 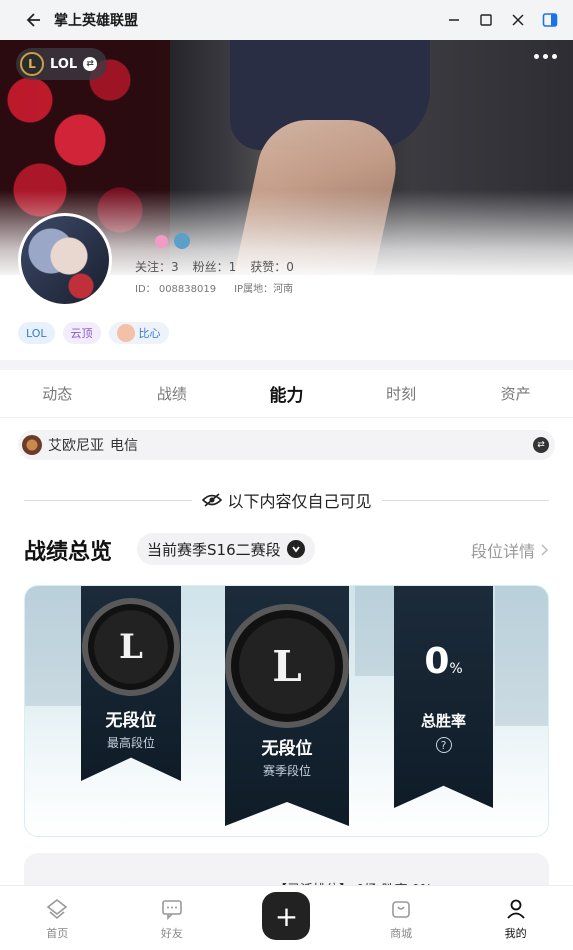 What do you see at coordinates (286, 771) in the screenshot?
I see `season-rank-label: 赛季段位` at bounding box center [286, 771].